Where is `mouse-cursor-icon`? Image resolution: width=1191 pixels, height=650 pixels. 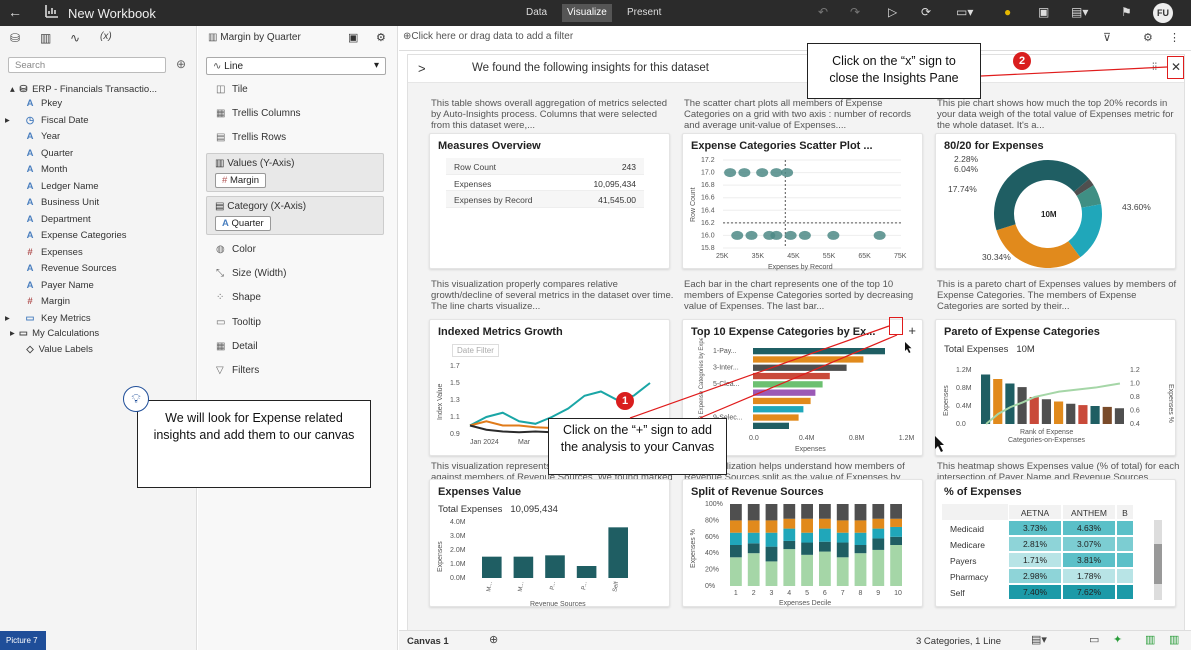
mouse-cursor-icon is located at coordinates (939, 444).